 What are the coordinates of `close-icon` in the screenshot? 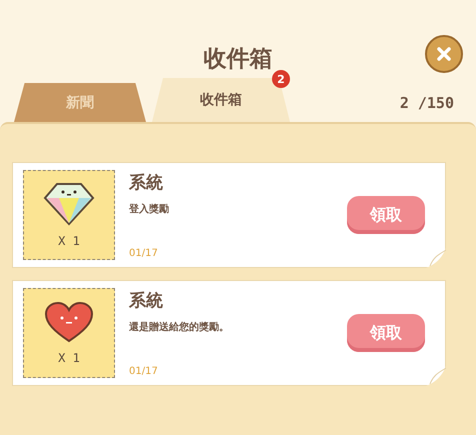 It's located at (444, 54).